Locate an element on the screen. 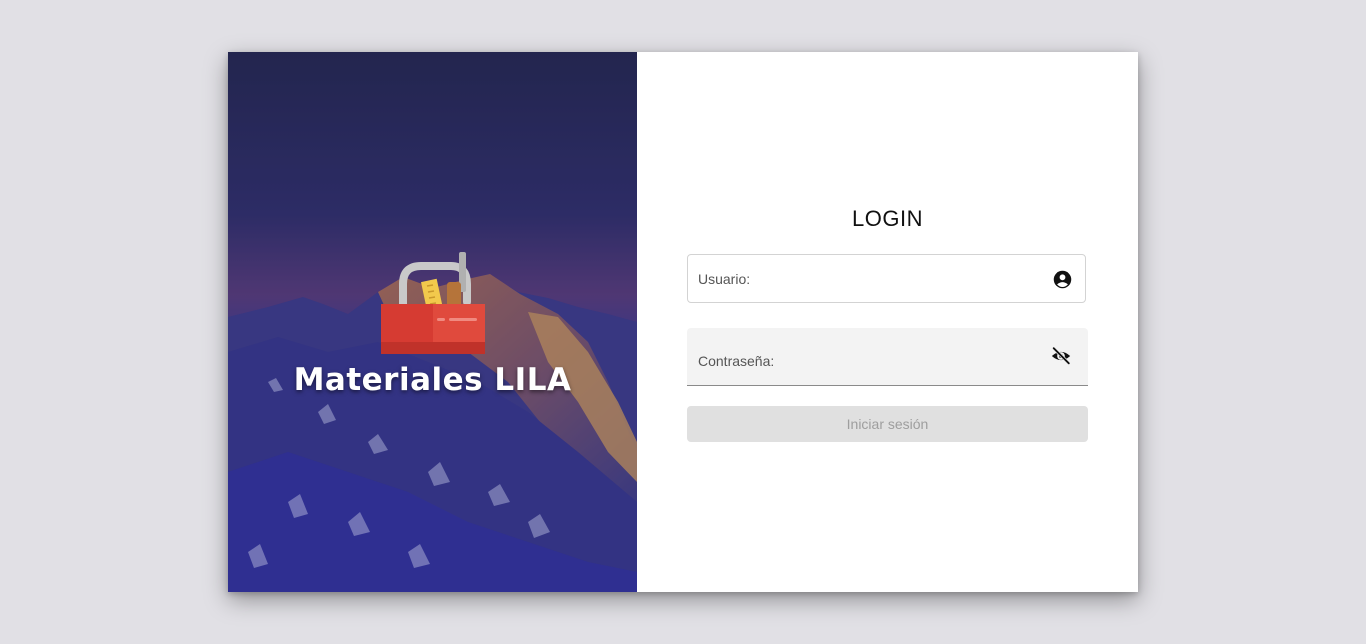  password-field: Contraseña: is located at coordinates (887, 357).